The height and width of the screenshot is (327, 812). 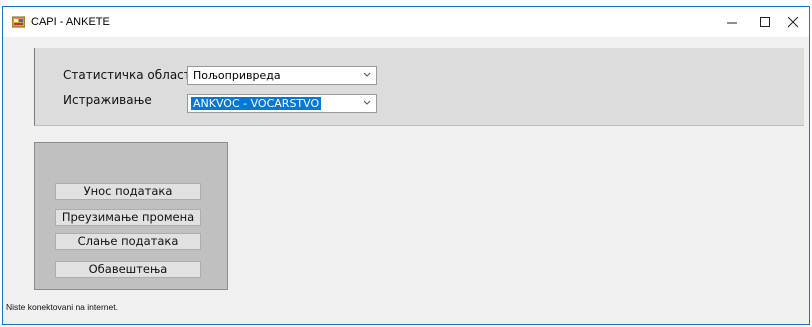 I want to click on minimize-button, so click(x=732, y=22).